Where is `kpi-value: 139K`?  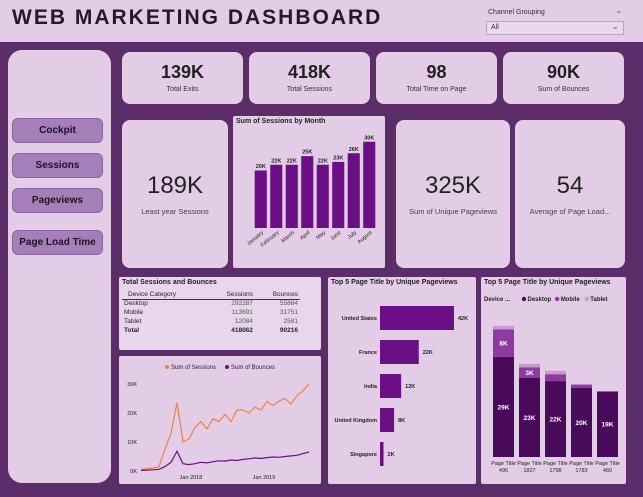 kpi-value: 139K is located at coordinates (182, 72).